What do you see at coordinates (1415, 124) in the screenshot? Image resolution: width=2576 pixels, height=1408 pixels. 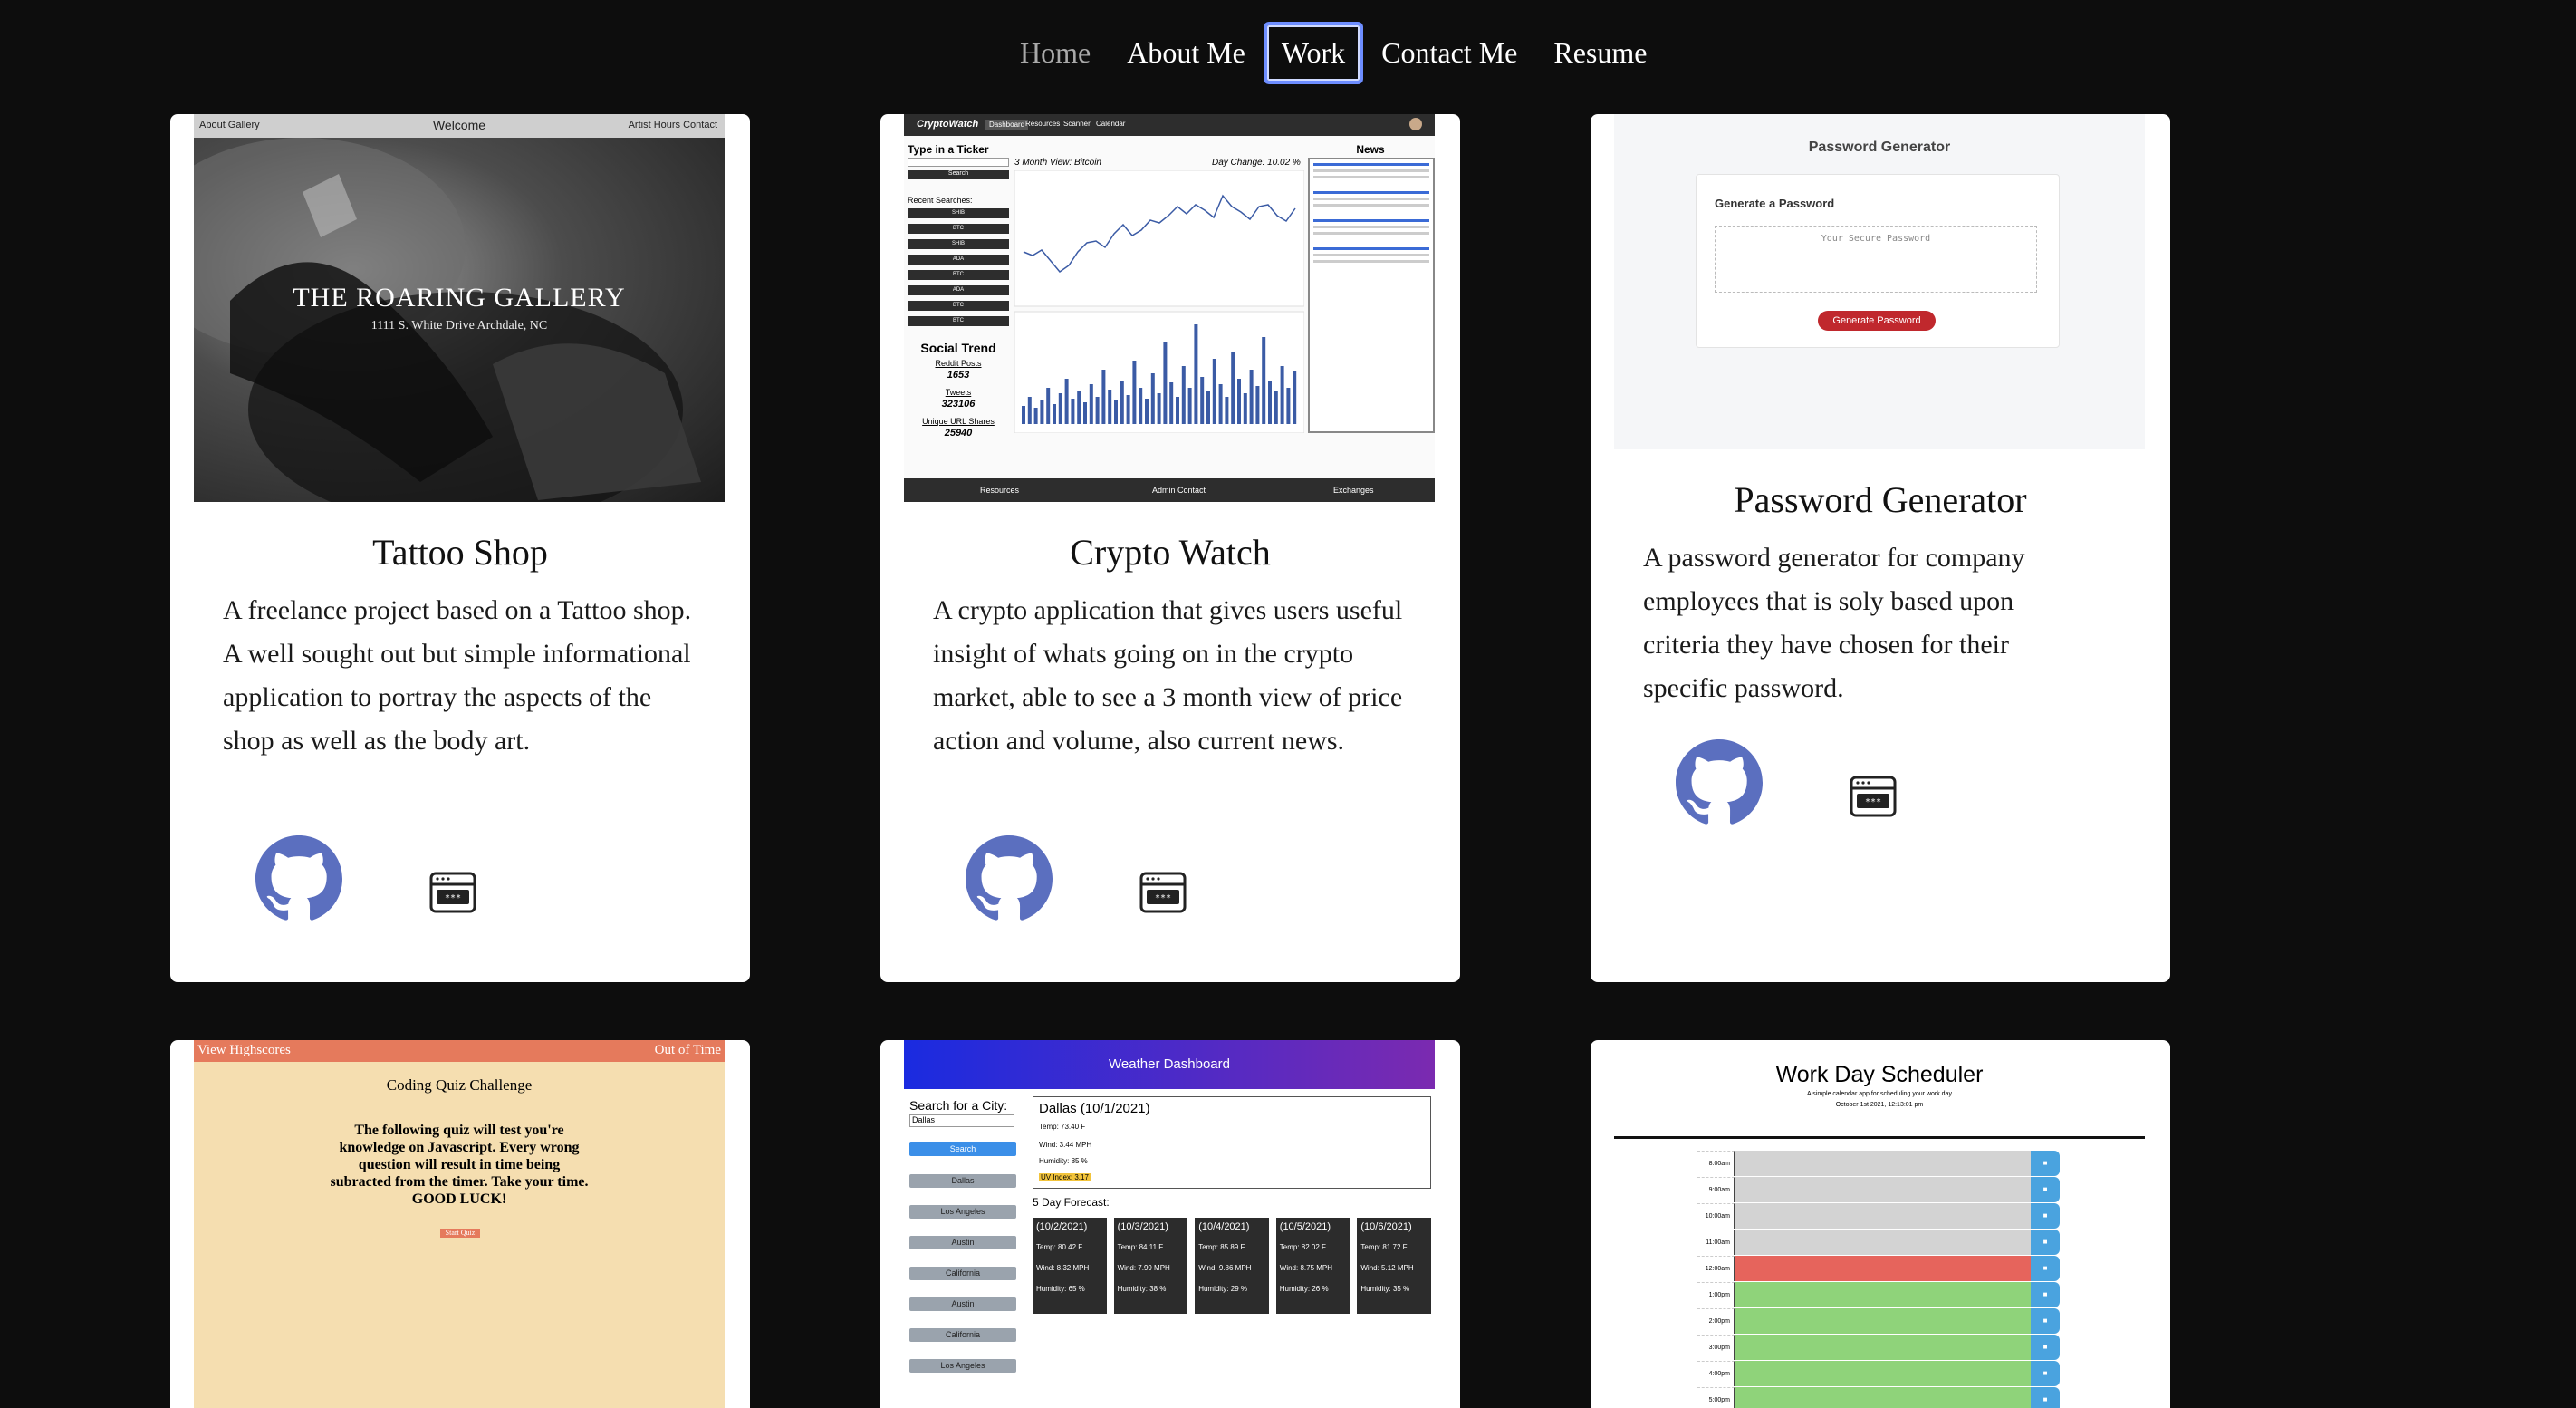 I see `avatar` at bounding box center [1415, 124].